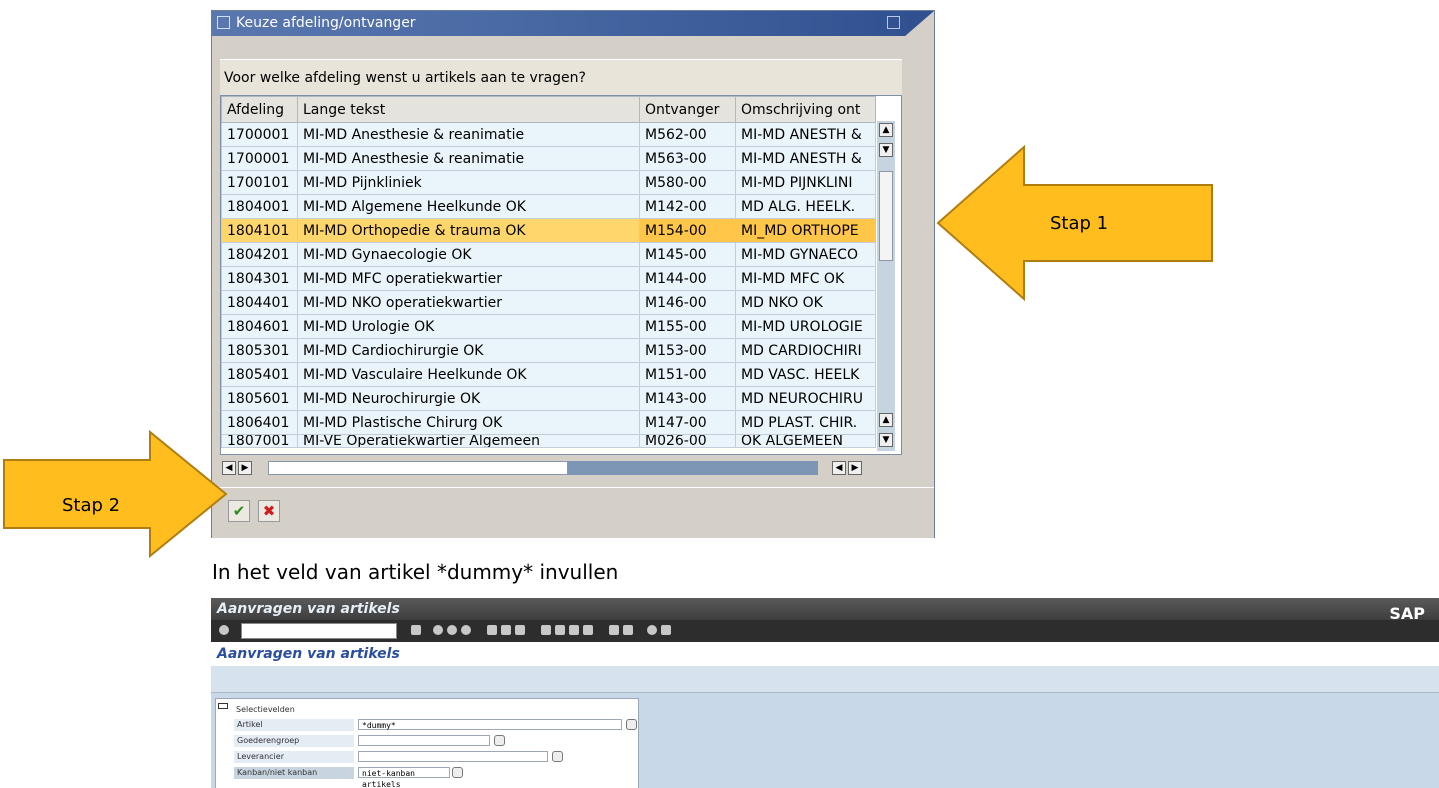 This screenshot has width=1439, height=788. Describe the element at coordinates (259, 254) in the screenshot. I see `cell-afdeling: 1804201` at that location.